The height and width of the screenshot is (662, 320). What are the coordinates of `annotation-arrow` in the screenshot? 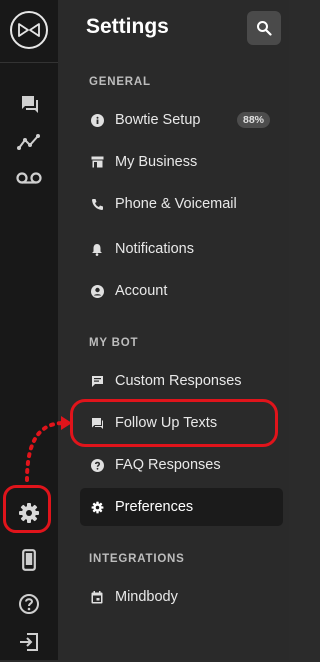 It's located at (48, 449).